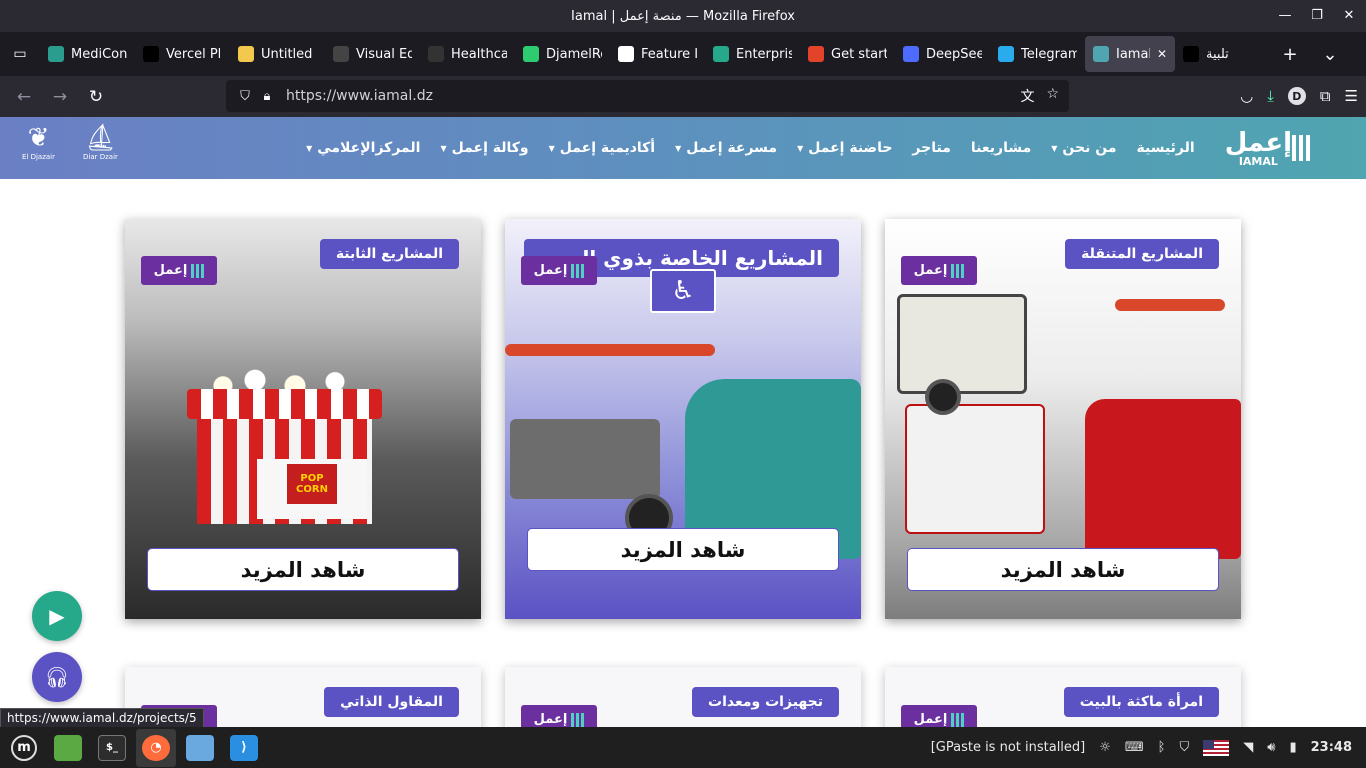 The height and width of the screenshot is (768, 1366). I want to click on tab-title: MediCon, so click(99, 54).